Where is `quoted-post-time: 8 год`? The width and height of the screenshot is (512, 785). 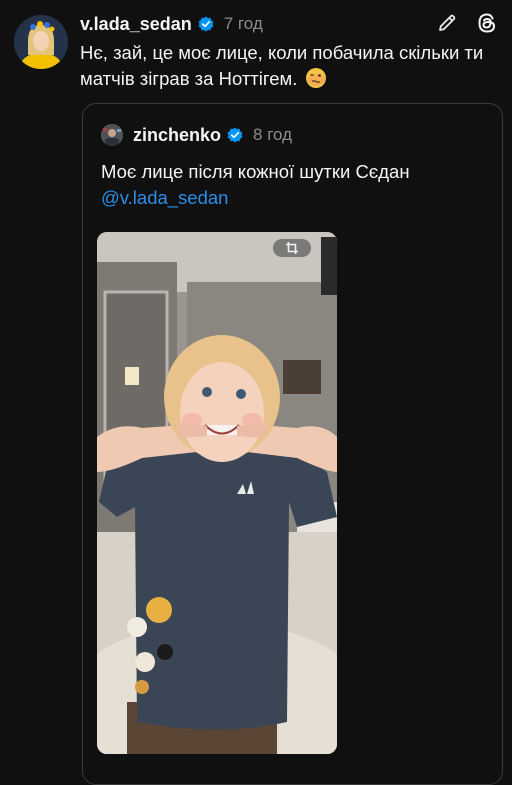
quoted-post-time: 8 год is located at coordinates (273, 134).